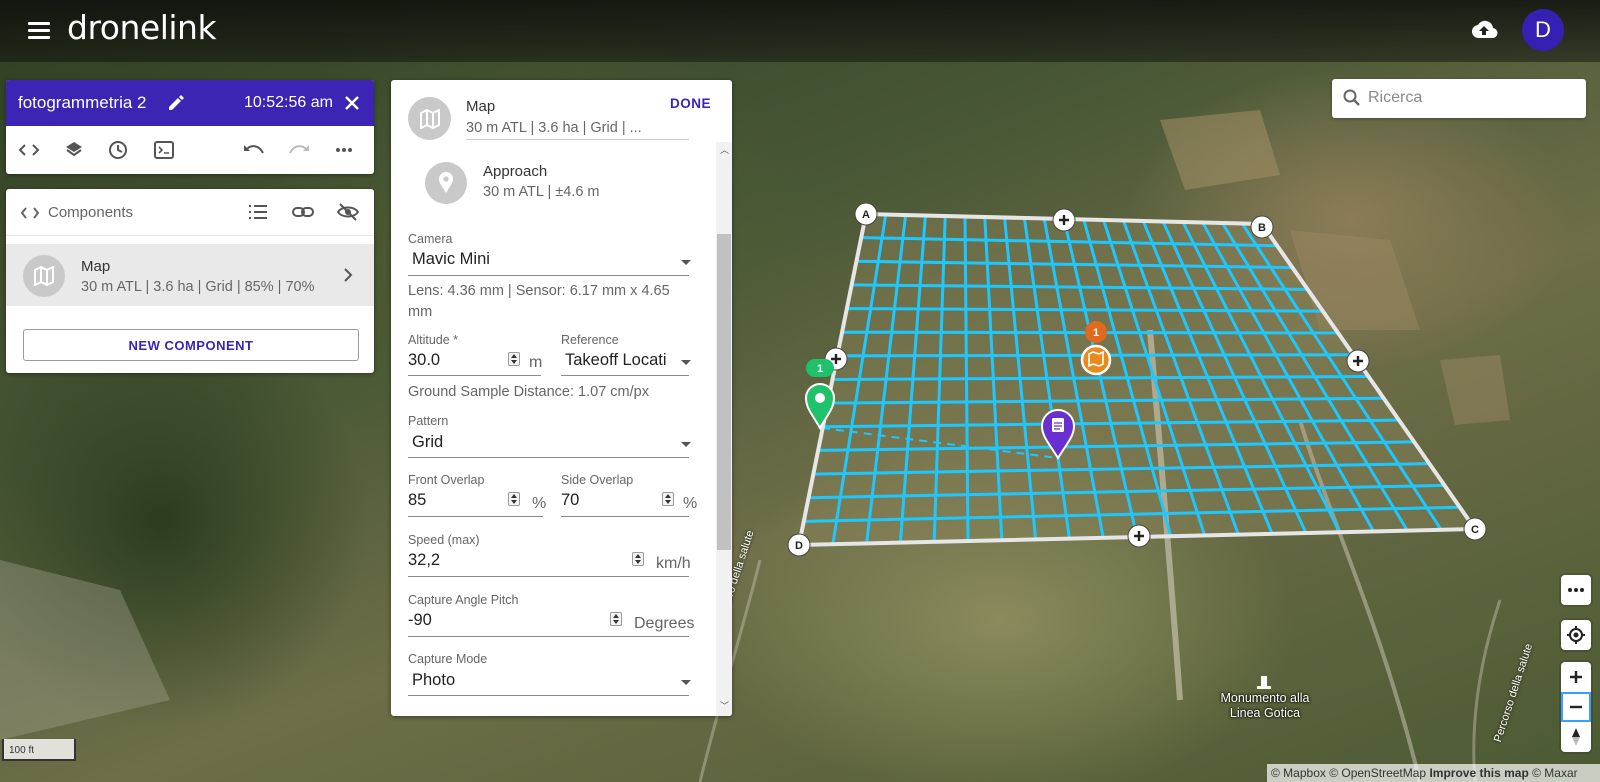  I want to click on pattern-select: Grid, so click(542, 442).